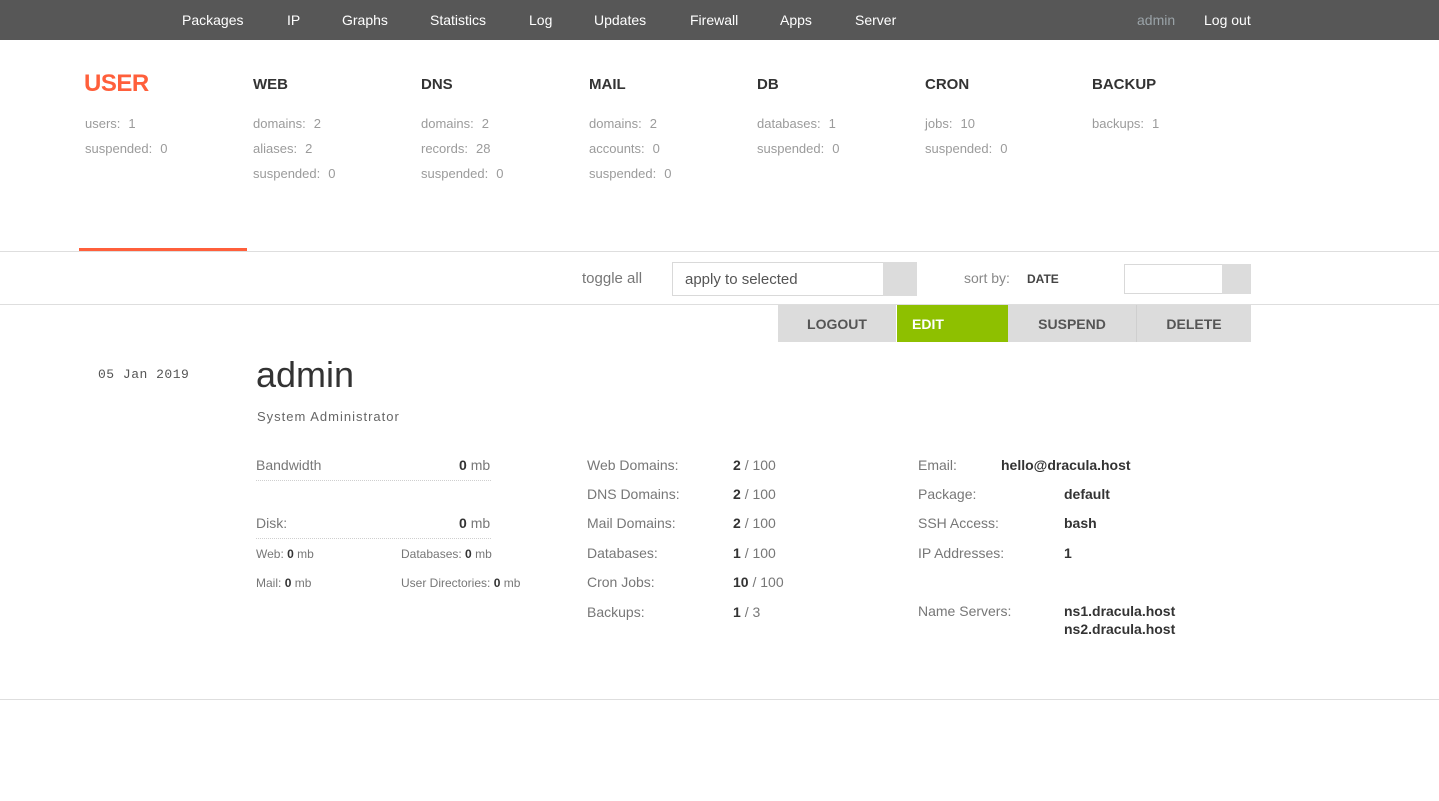  Describe the element at coordinates (714, 20) in the screenshot. I see `nav-firewall: Firewall` at that location.